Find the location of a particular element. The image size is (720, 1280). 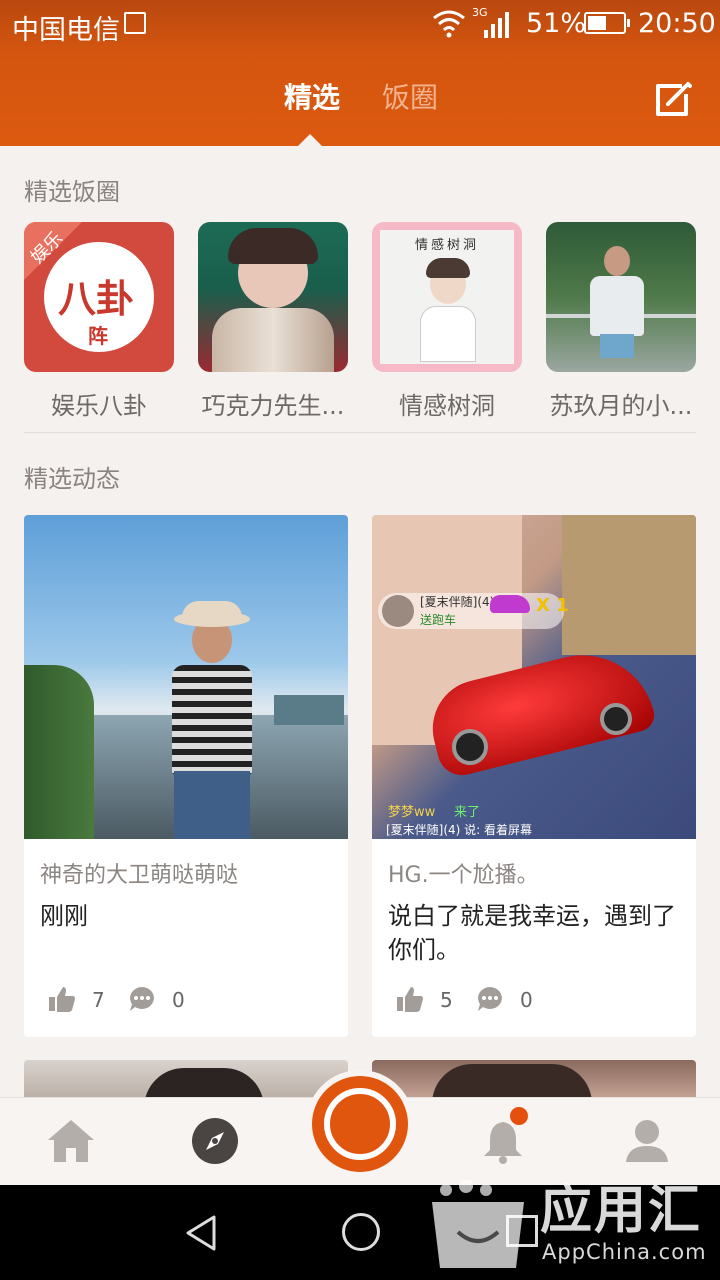

watermark-subtitle: AppChina.com is located at coordinates (624, 1252).